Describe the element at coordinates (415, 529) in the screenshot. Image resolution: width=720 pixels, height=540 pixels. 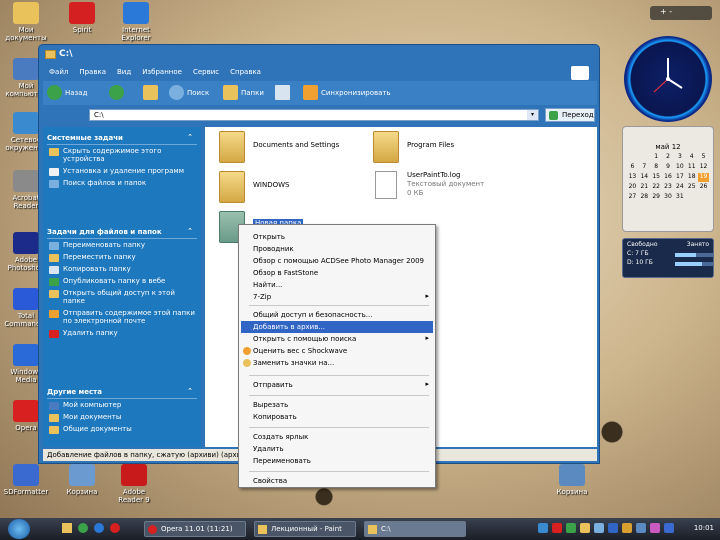
I see `taskbar-button-explorer: C:\` at that location.